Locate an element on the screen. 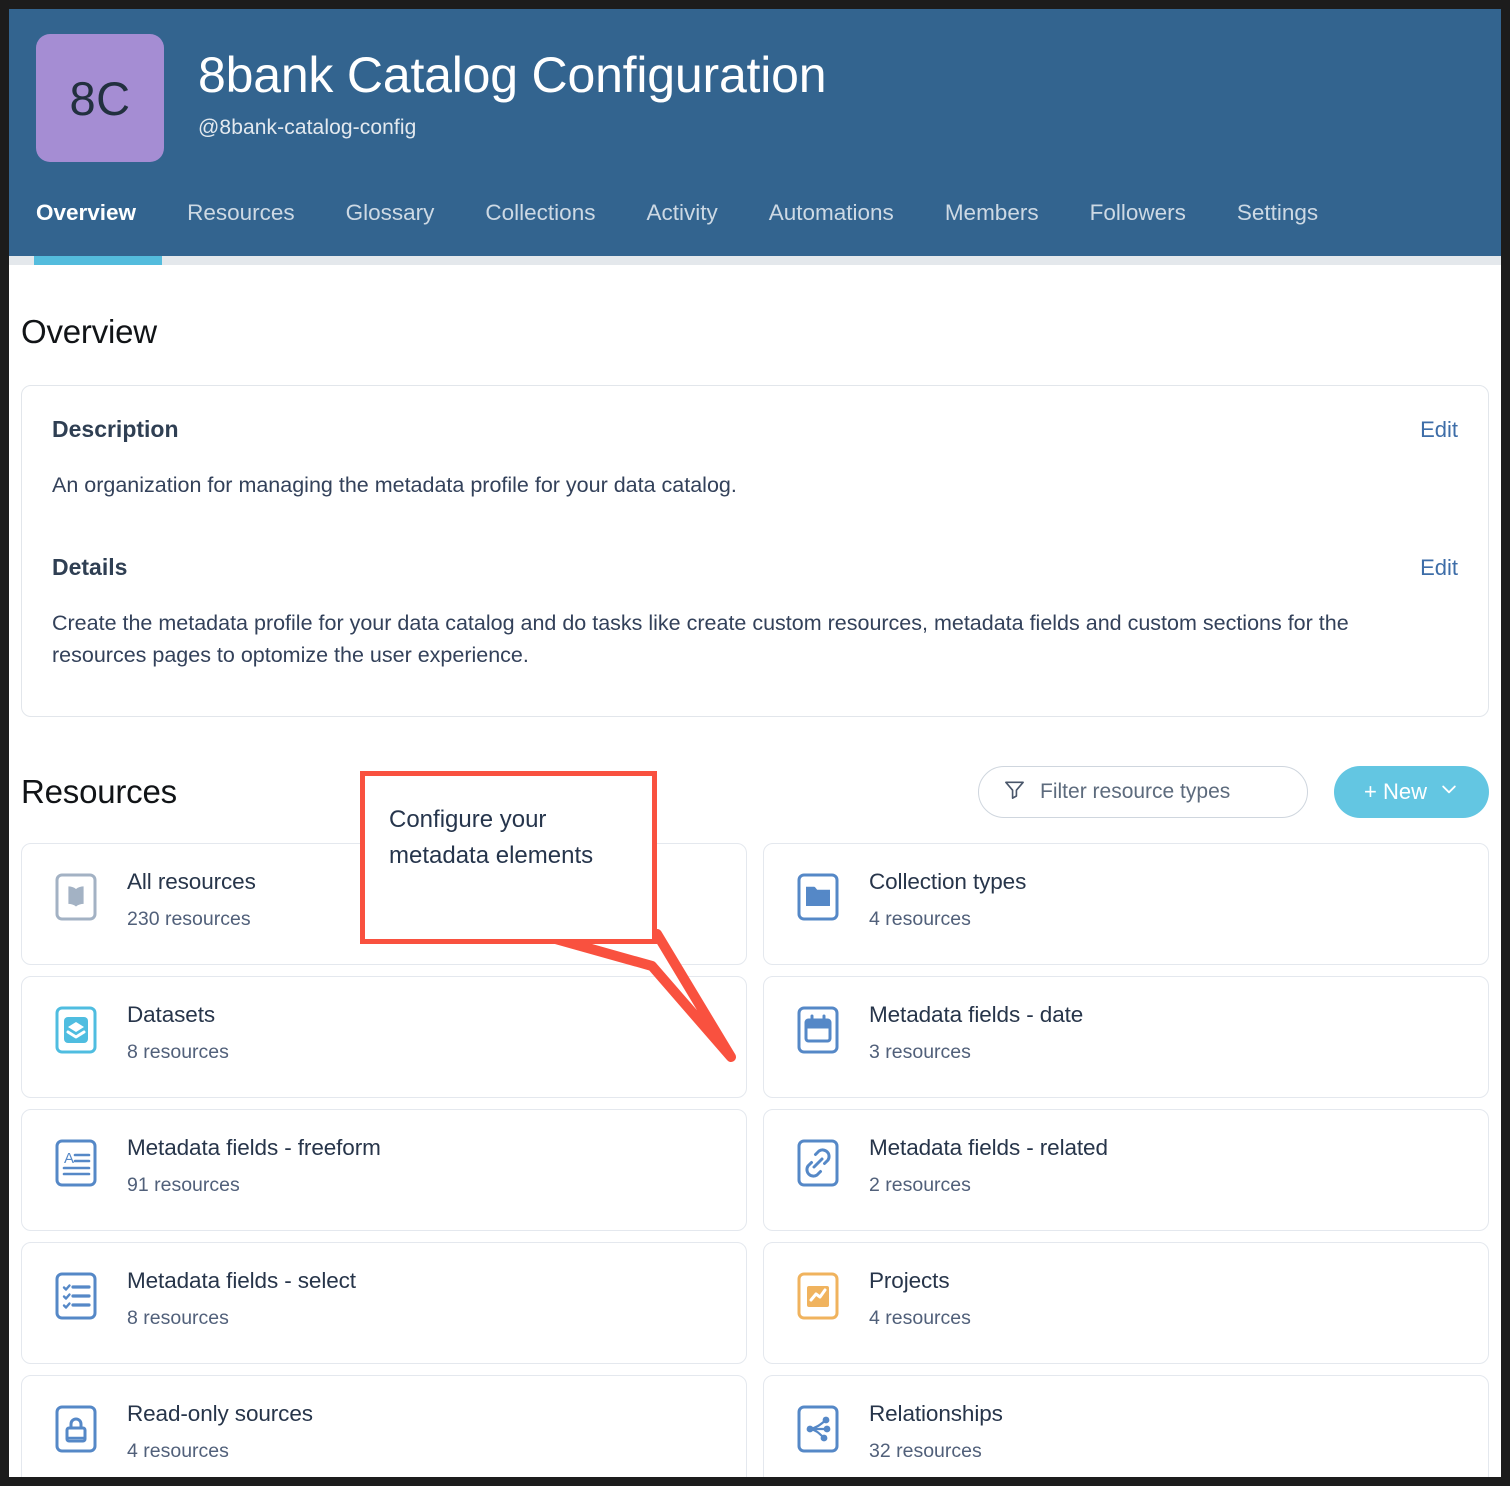  page-title: 8bank Catalog Configuration is located at coordinates (512, 75).